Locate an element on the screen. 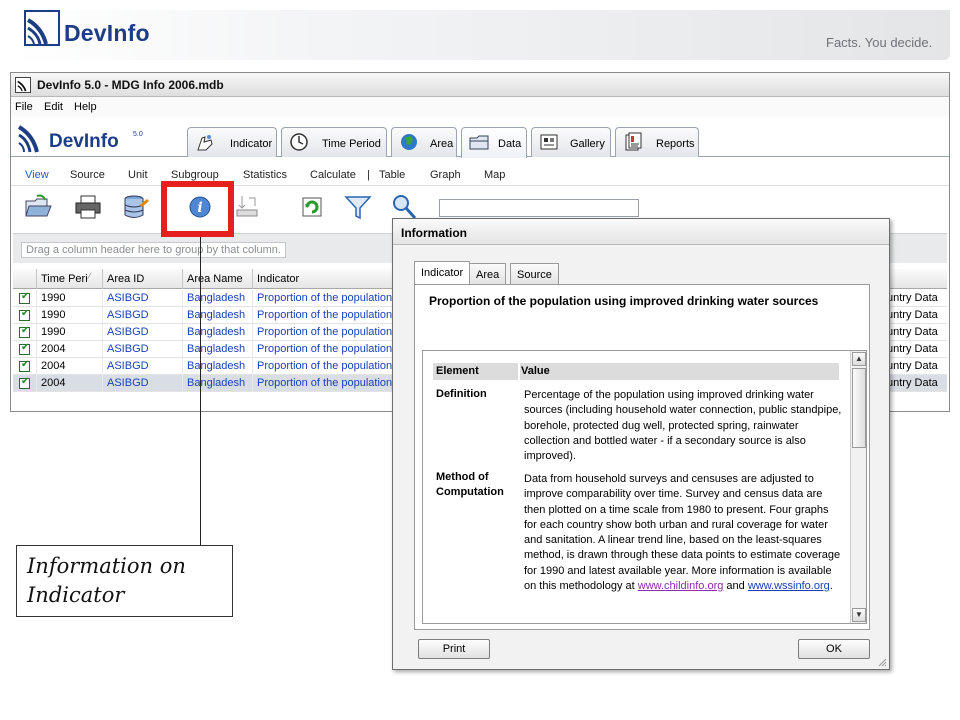 This screenshot has width=960, height=720. subnav-statistics: Statistics is located at coordinates (265, 175).